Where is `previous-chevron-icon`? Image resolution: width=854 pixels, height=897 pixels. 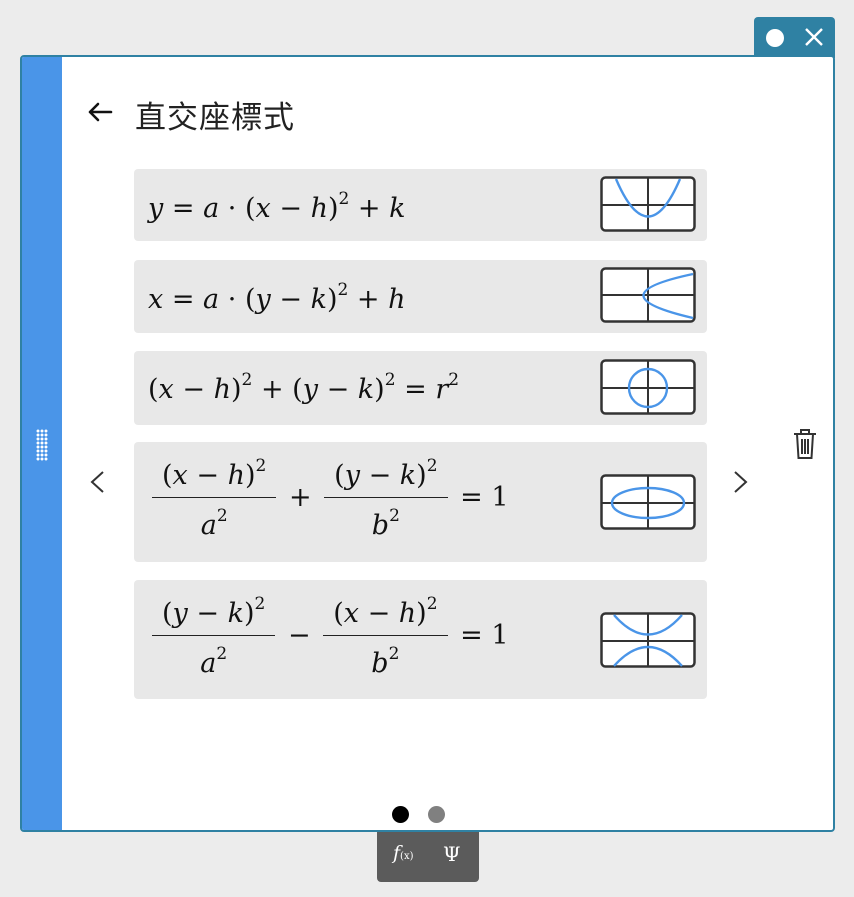 previous-chevron-icon is located at coordinates (97, 482).